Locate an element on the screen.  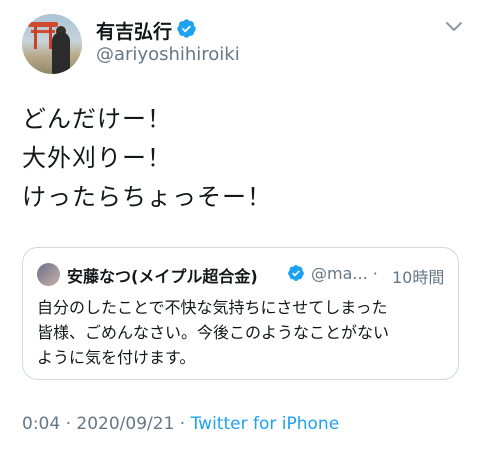
tweet-text-line: けったらちょっそー！ is located at coordinates (147, 197).